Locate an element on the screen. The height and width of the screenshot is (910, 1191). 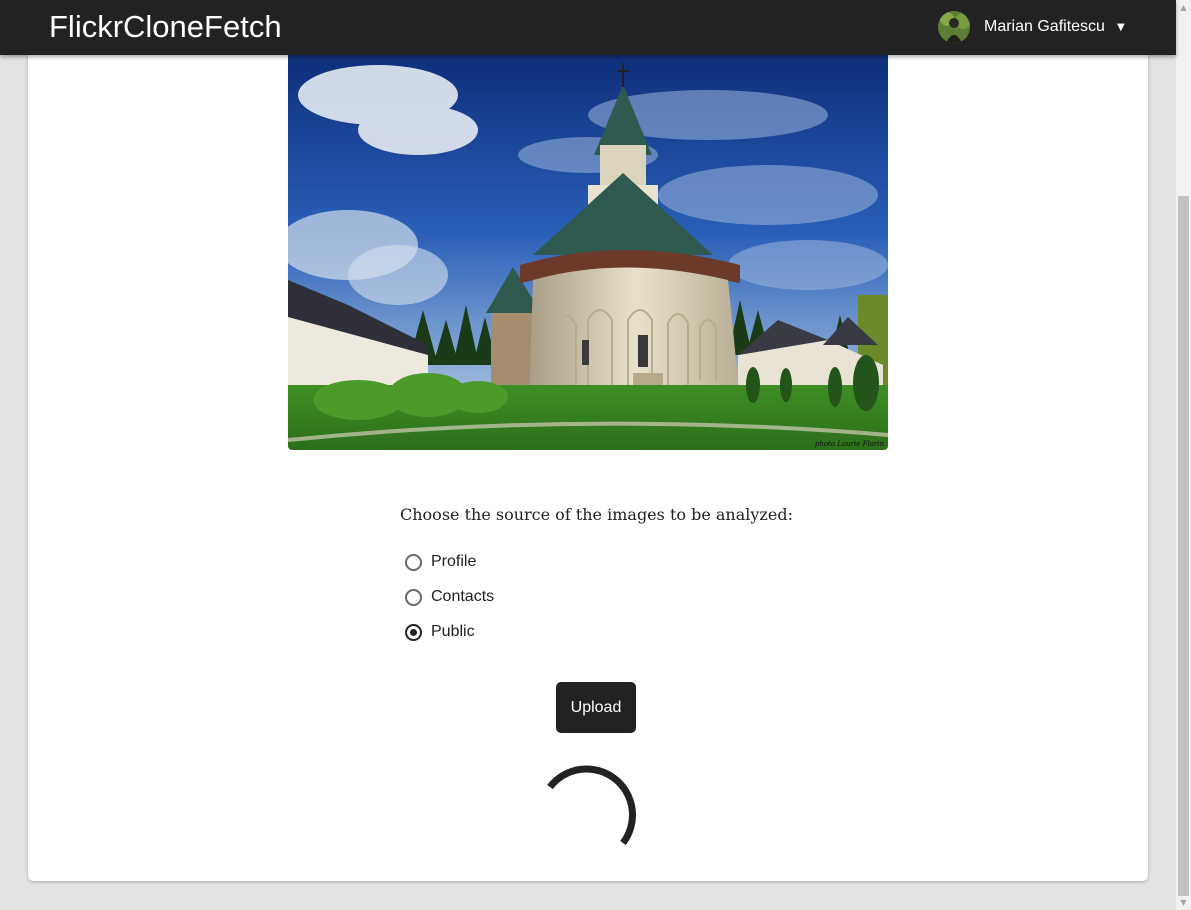
scroll-down-arrow-icon: ▼ is located at coordinates (1183, 902).